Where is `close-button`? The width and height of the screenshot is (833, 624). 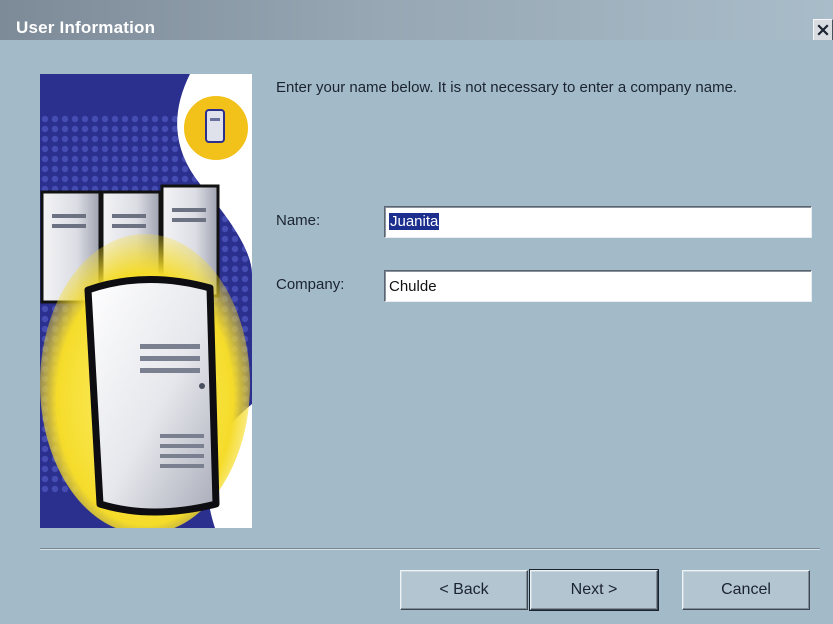
close-button is located at coordinates (823, 30).